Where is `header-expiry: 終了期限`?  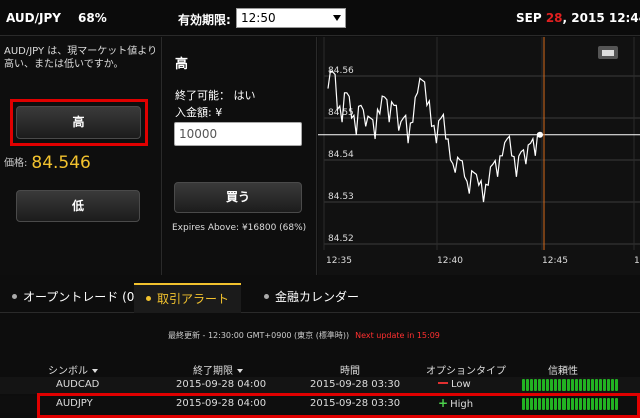 header-expiry: 終了期限 is located at coordinates (218, 369).